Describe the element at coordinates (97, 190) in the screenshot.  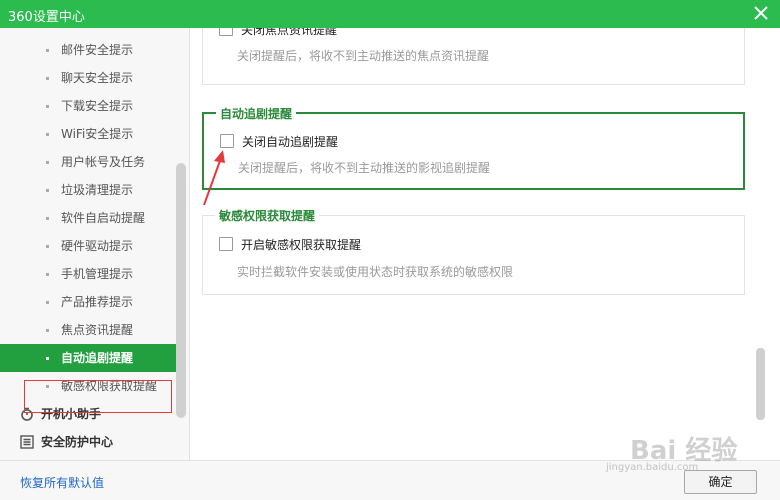
I see `sidebar-item-label: 垃圾清理提示` at that location.